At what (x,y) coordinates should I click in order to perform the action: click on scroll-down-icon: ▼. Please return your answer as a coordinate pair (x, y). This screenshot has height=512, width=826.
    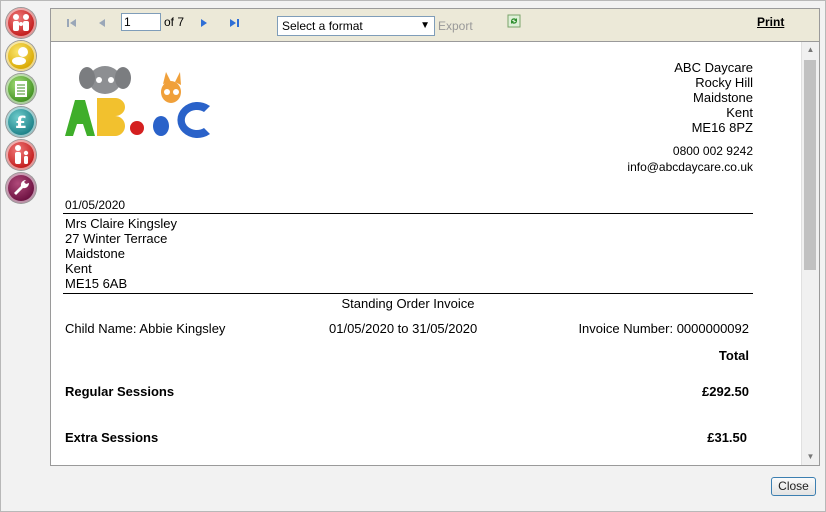
    Looking at the image, I should click on (810, 457).